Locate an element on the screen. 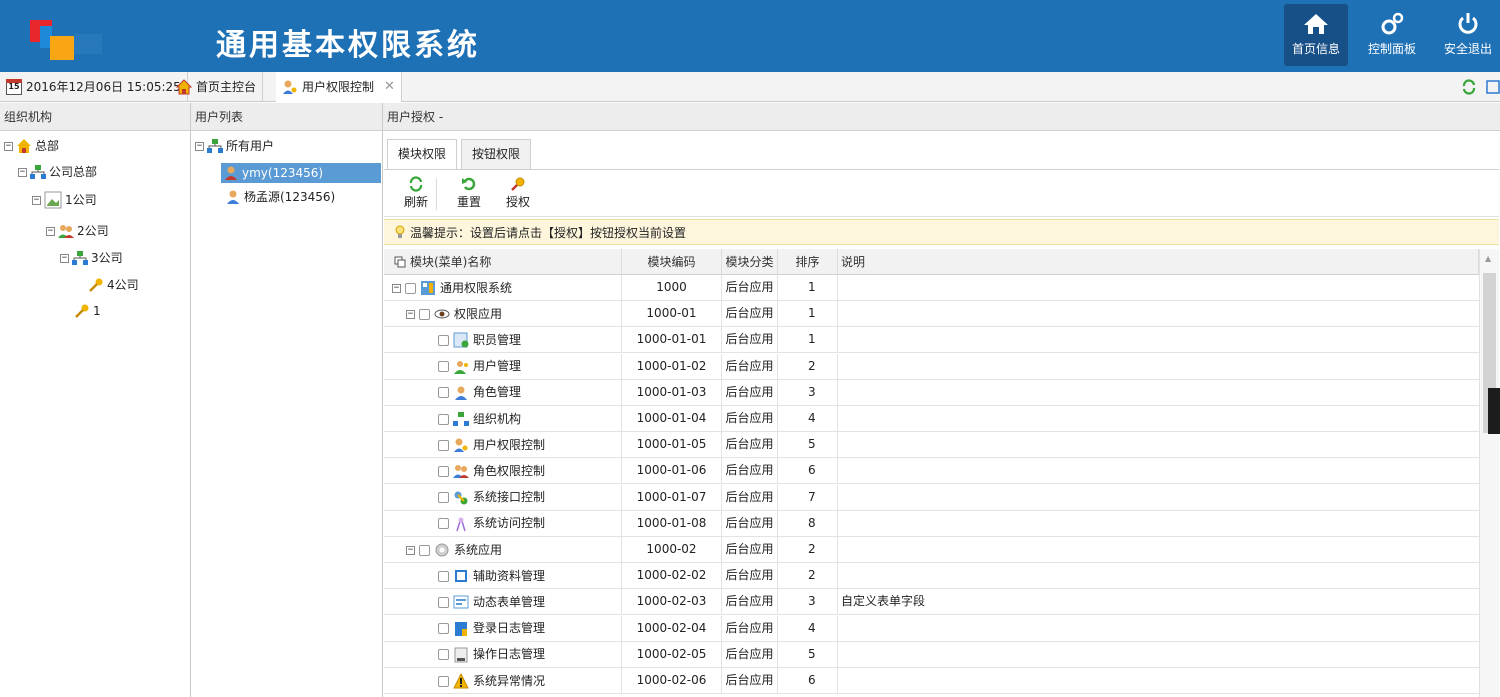 This screenshot has width=1500, height=697. module-code: 1000-01-07 is located at coordinates (672, 497).